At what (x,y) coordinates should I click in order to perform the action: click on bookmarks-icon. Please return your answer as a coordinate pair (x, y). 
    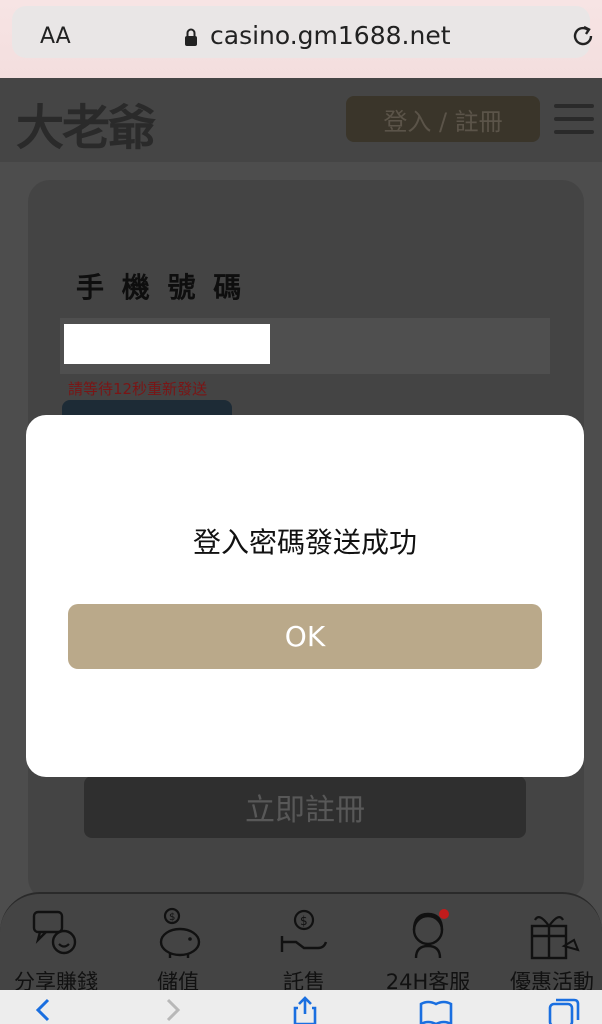
    Looking at the image, I should click on (436, 1010).